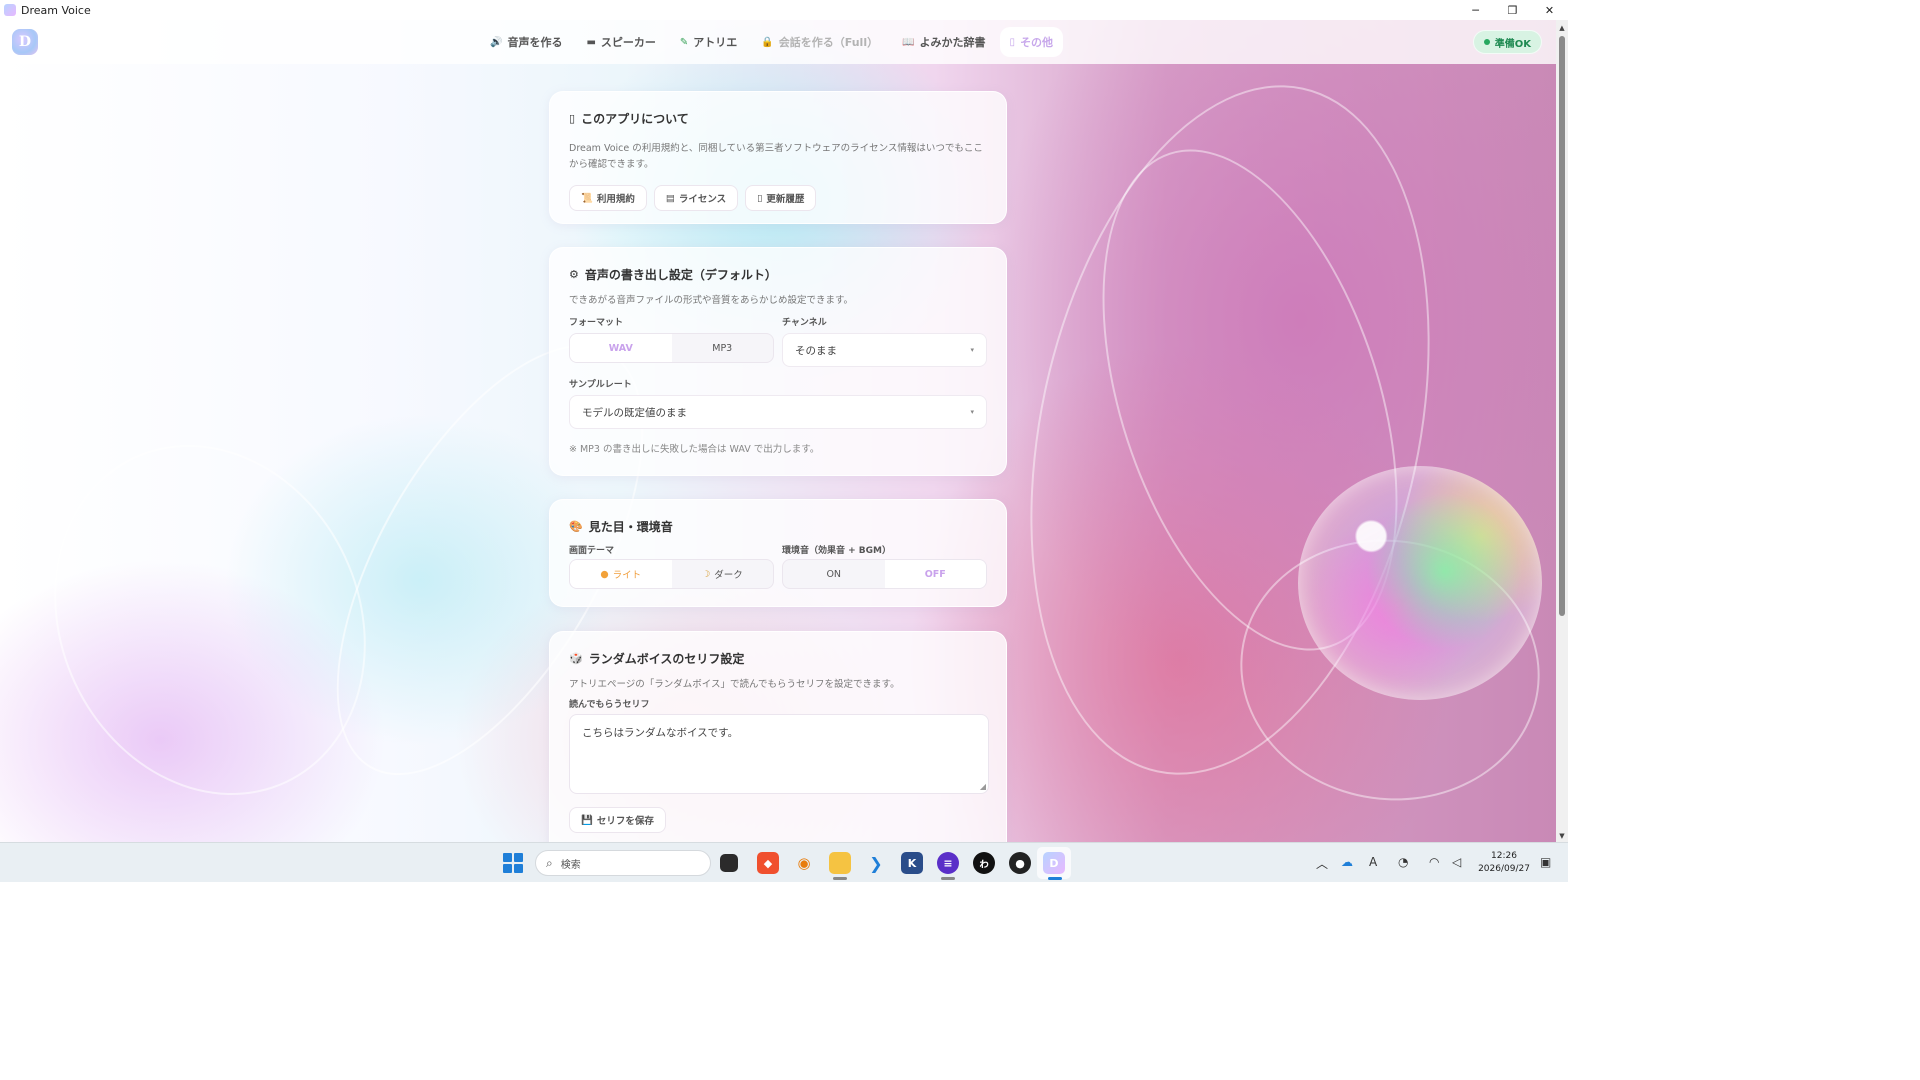  I want to click on theme-option-dark: ☽ ダーク, so click(723, 574).